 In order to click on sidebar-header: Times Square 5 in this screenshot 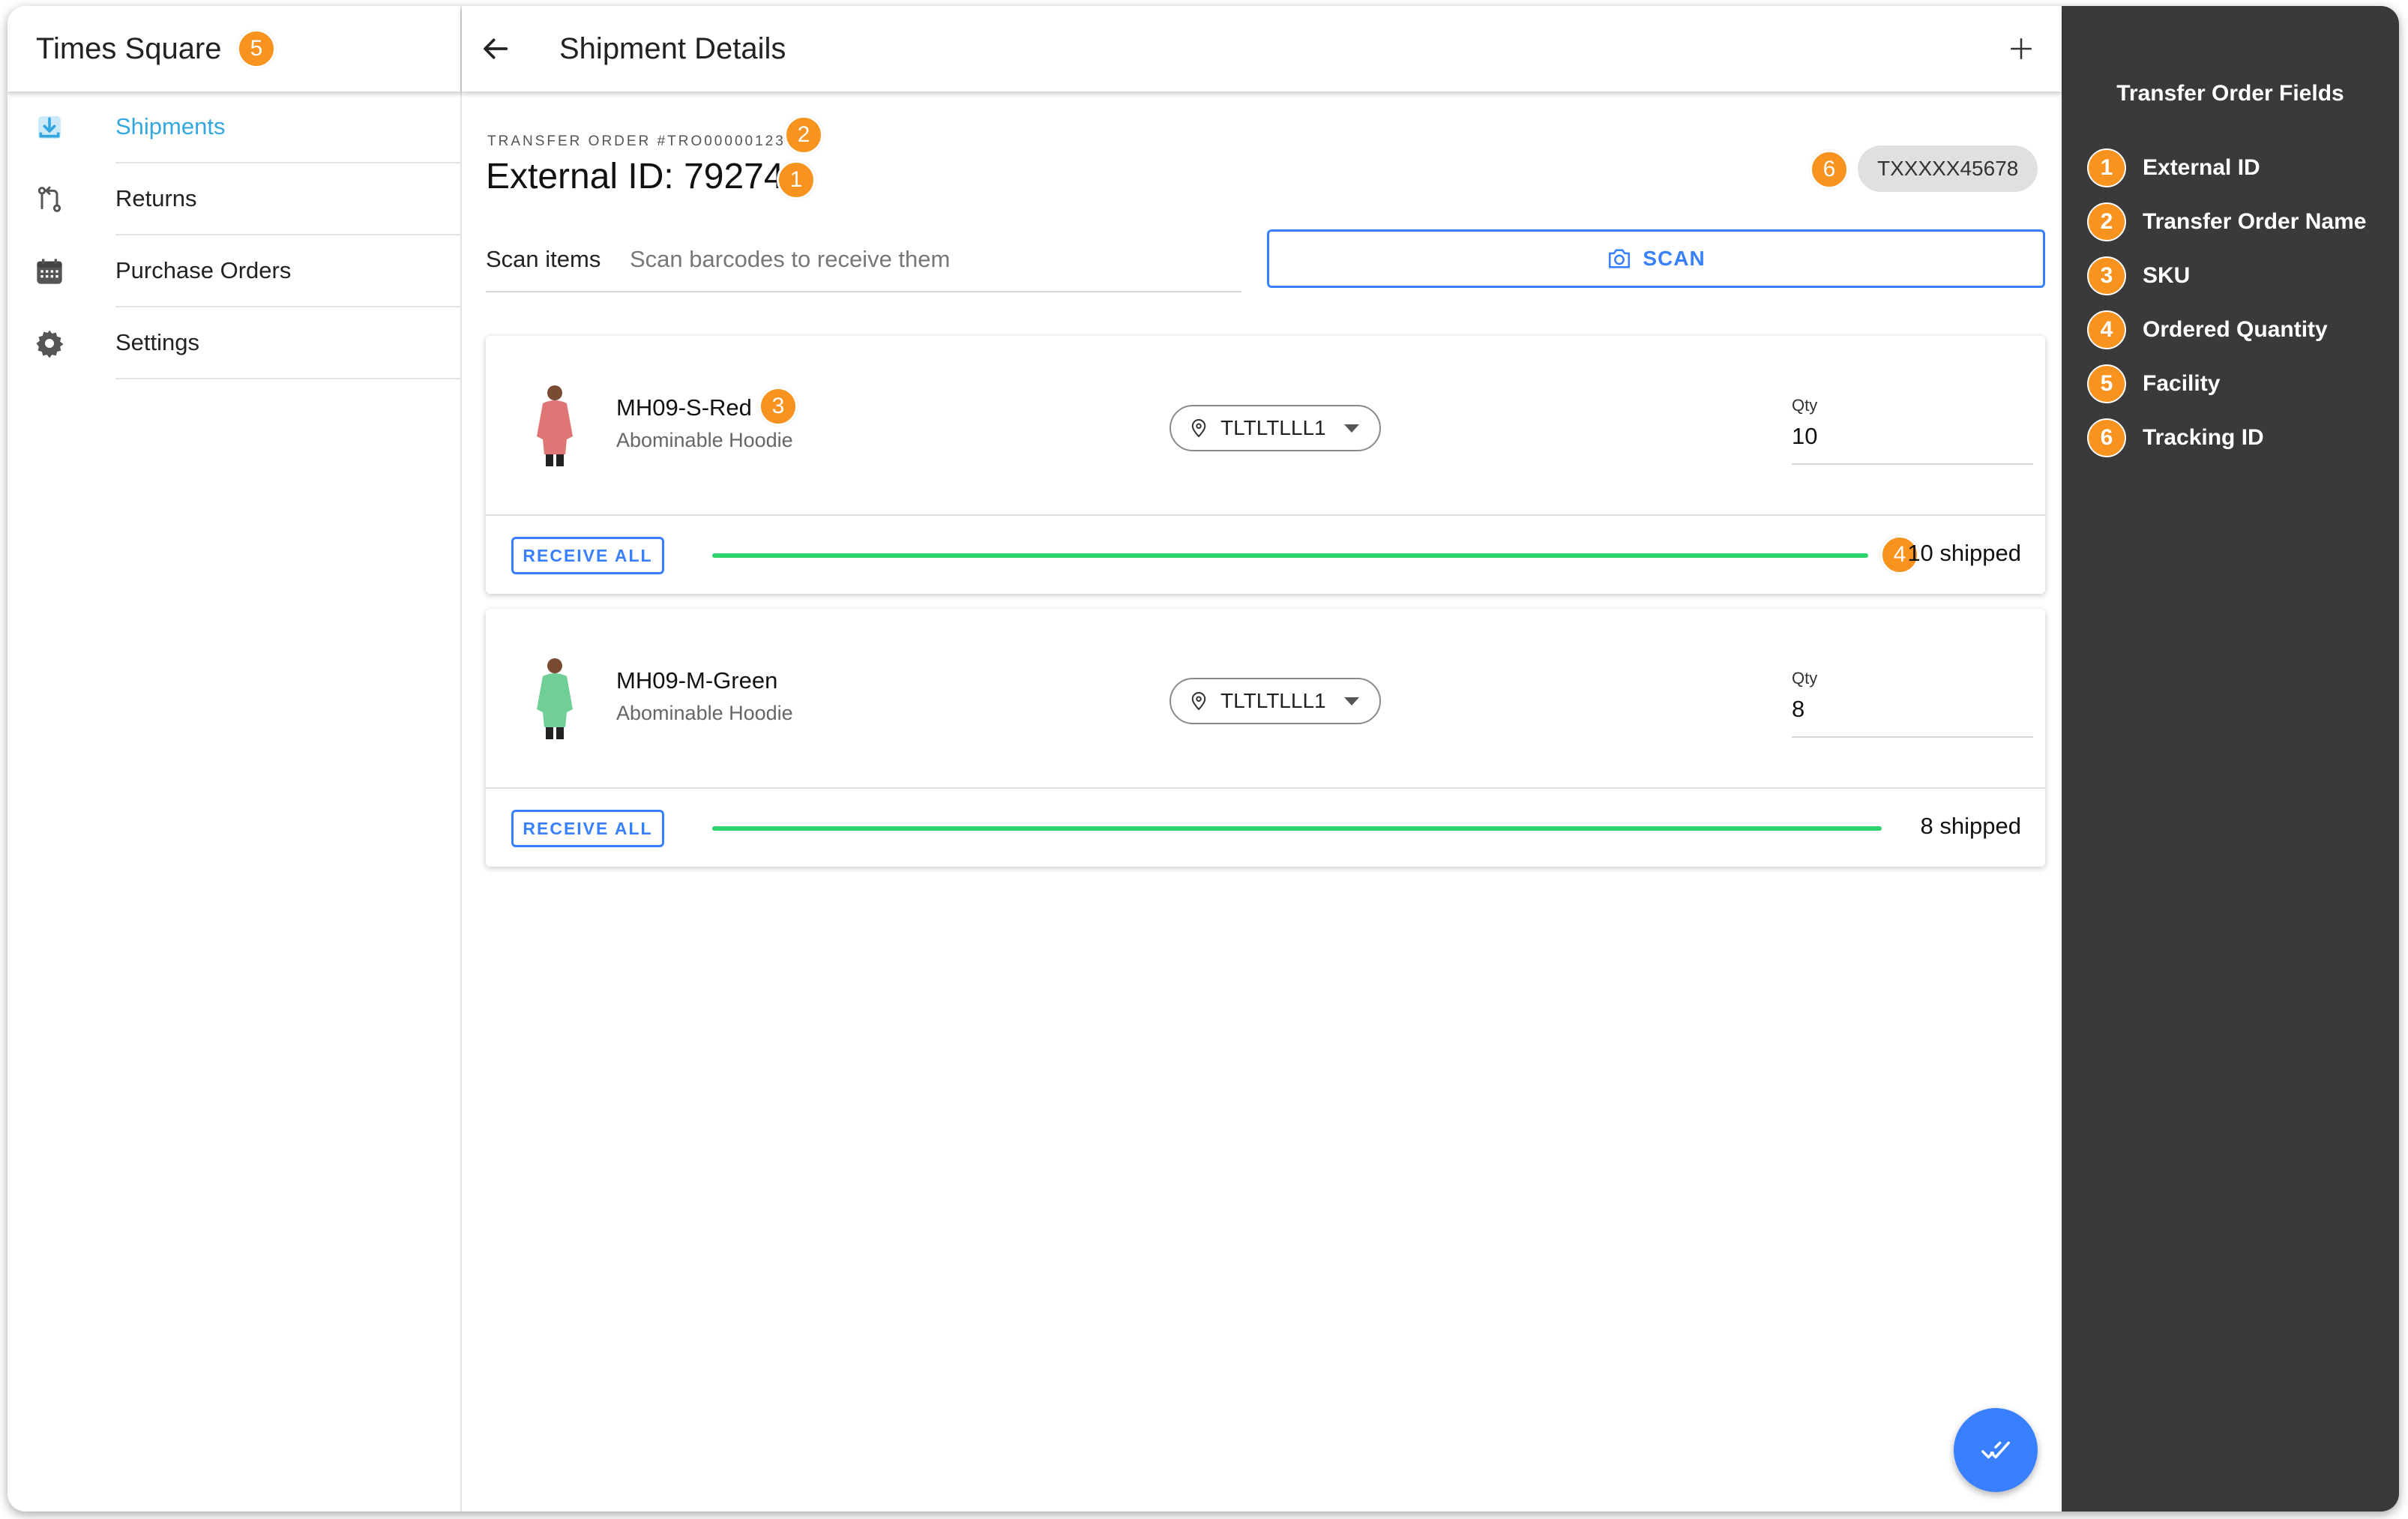, I will do `click(233, 48)`.